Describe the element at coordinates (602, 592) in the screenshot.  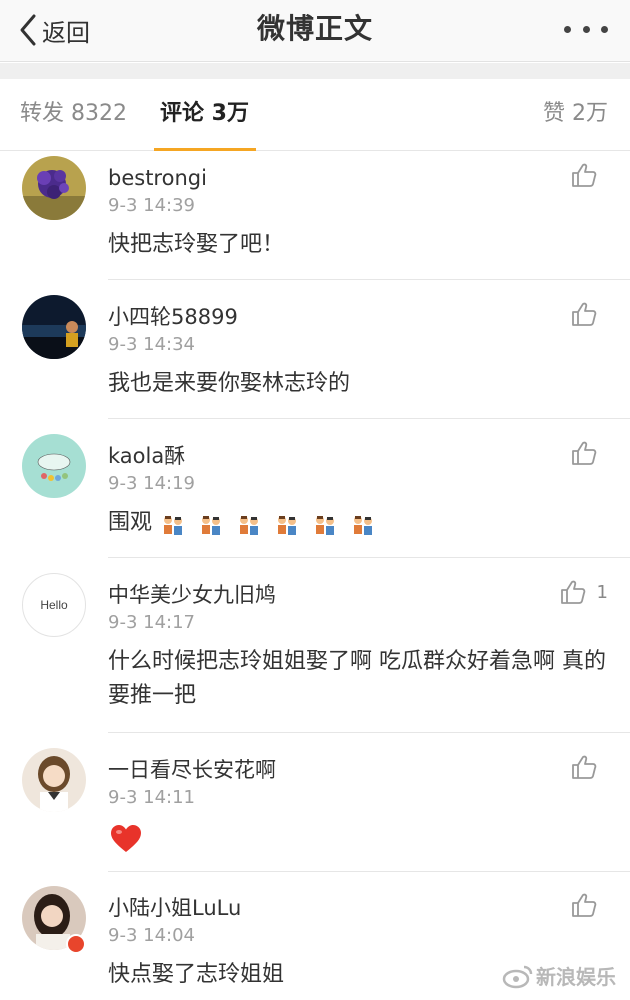
I see `like-count: 1` at that location.